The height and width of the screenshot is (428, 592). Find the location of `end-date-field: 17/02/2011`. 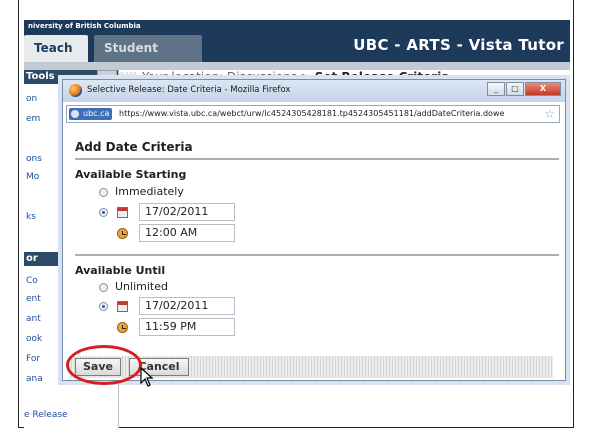

end-date-field: 17/02/2011 is located at coordinates (187, 306).